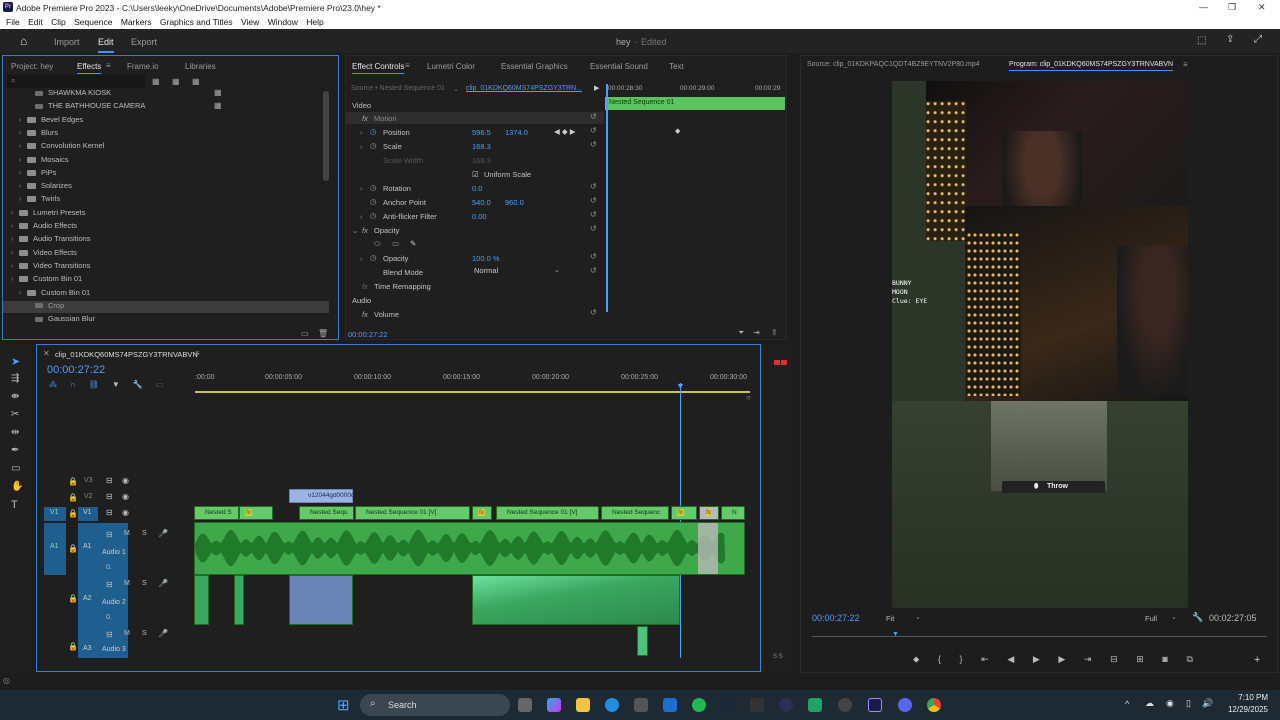 The image size is (1280, 720). Describe the element at coordinates (166, 107) in the screenshot. I see `effects-tree-item: THE BATHHOUSE CAMERA` at that location.